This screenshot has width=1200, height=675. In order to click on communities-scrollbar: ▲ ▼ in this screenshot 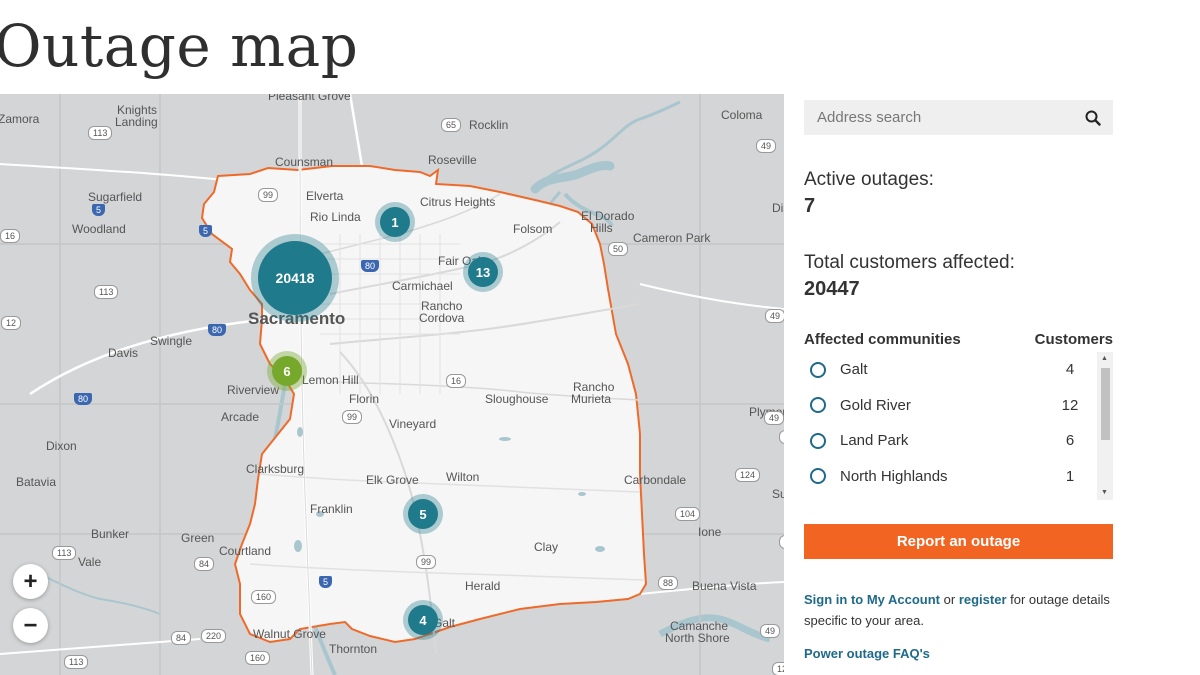, I will do `click(1105, 426)`.